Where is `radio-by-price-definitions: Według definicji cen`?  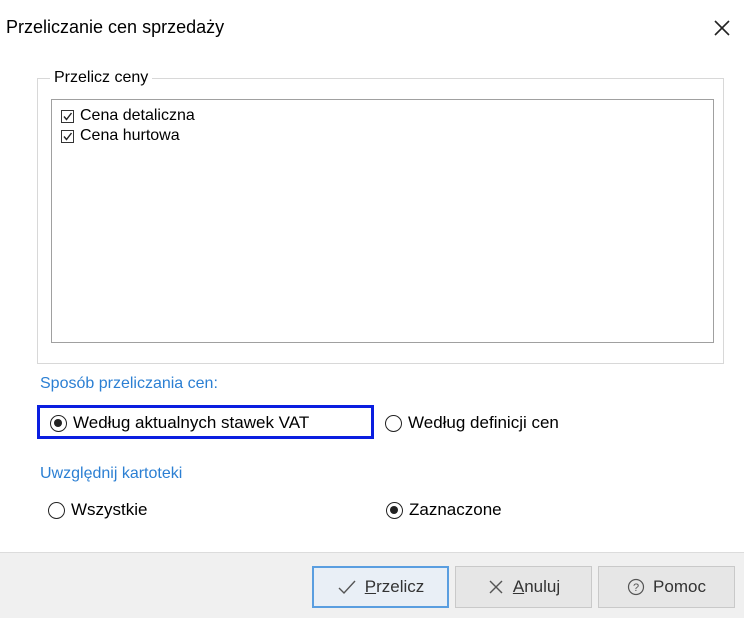 radio-by-price-definitions: Według definicji cen is located at coordinates (472, 423).